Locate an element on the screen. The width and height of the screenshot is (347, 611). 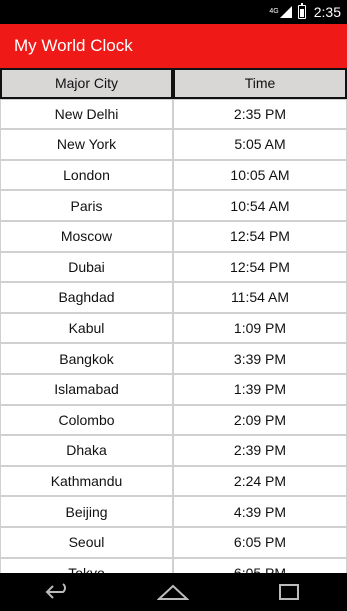
time-cell: 2:24 PM is located at coordinates (260, 481).